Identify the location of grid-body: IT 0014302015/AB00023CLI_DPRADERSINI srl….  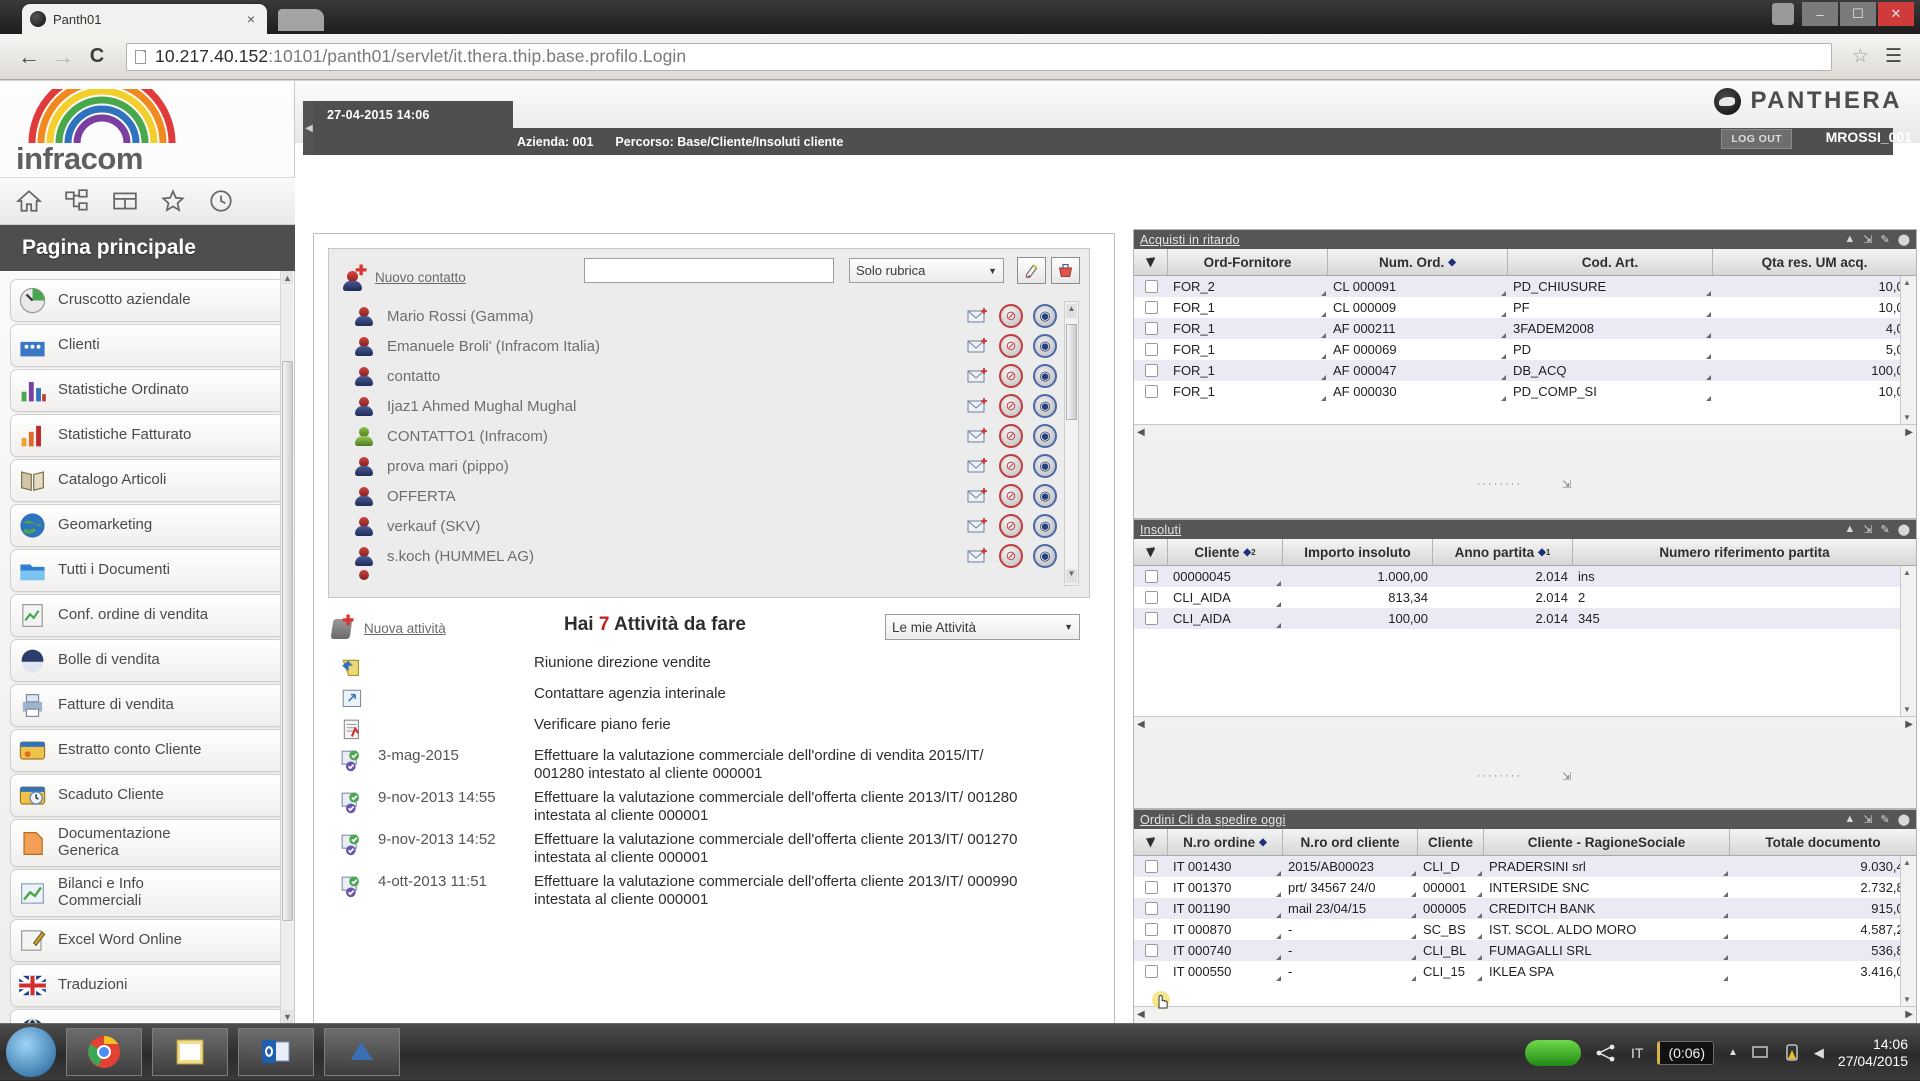
(1525, 931).